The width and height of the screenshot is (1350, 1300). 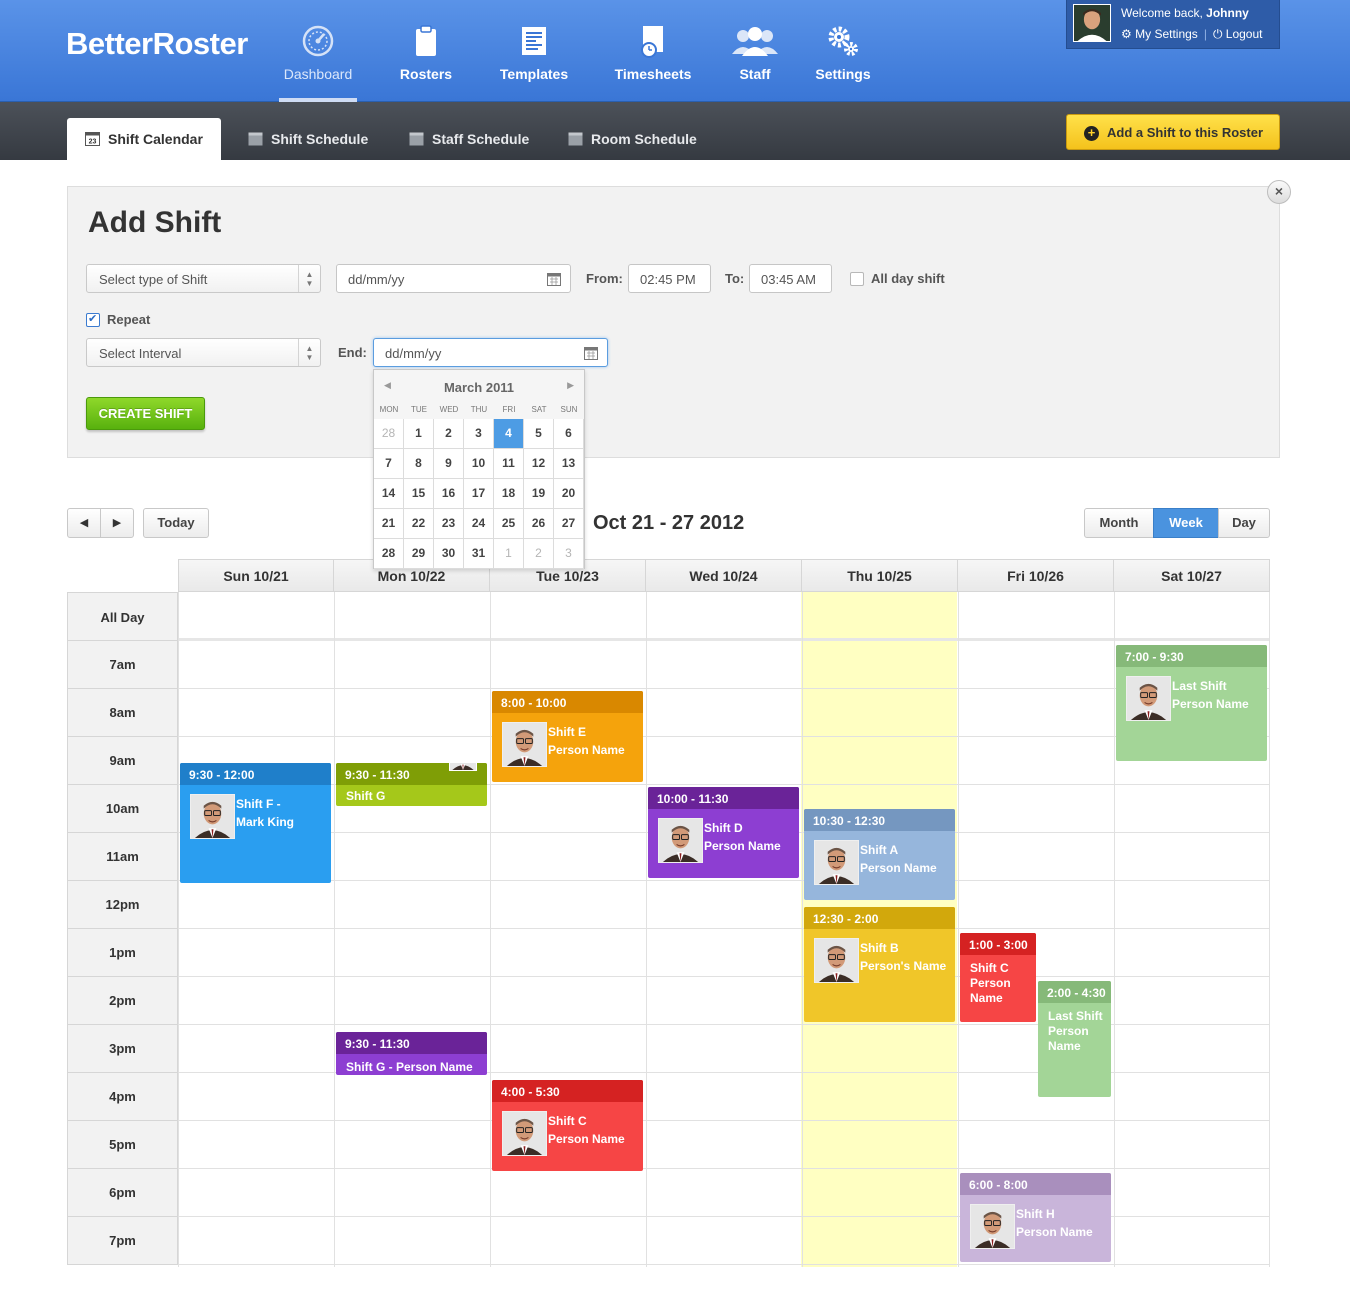 What do you see at coordinates (569, 494) in the screenshot?
I see `date-picker-day: 20` at bounding box center [569, 494].